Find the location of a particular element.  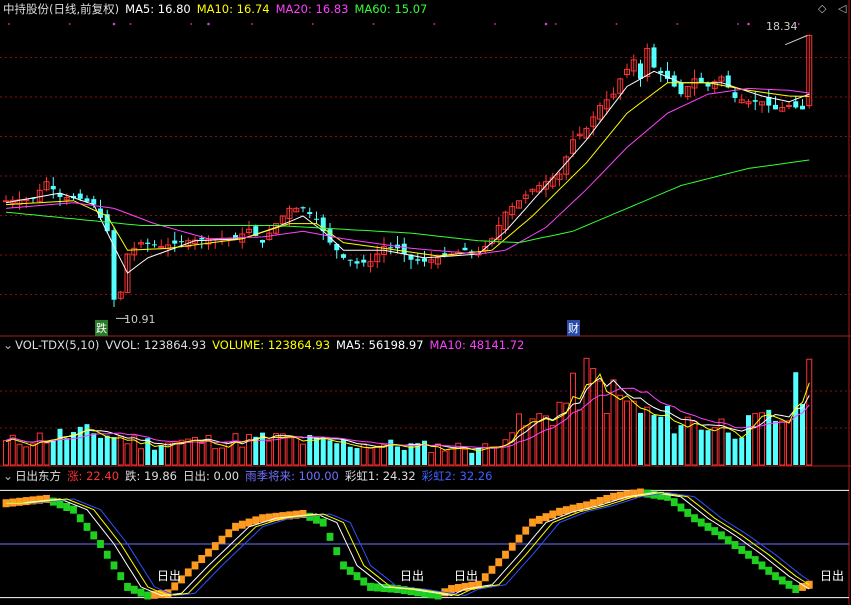

price-legend-ma10: MA10: 16.74 is located at coordinates (233, 9).